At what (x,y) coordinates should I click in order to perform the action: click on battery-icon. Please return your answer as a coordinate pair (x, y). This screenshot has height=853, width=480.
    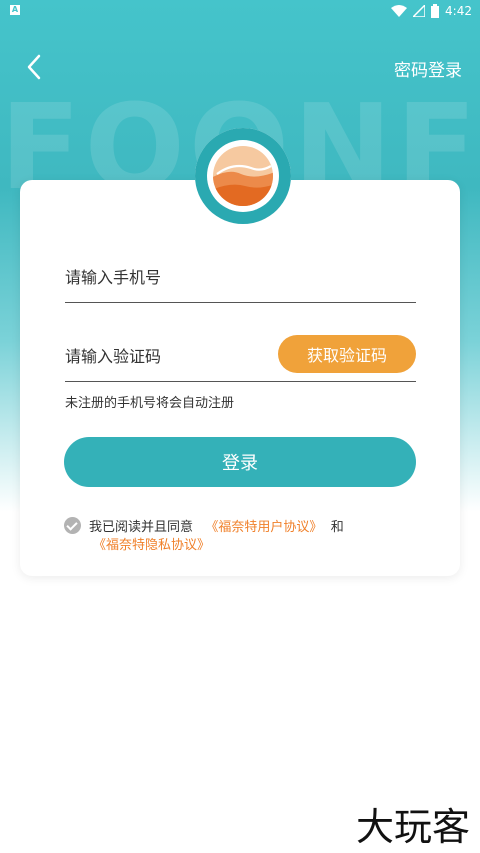
    Looking at the image, I should click on (435, 11).